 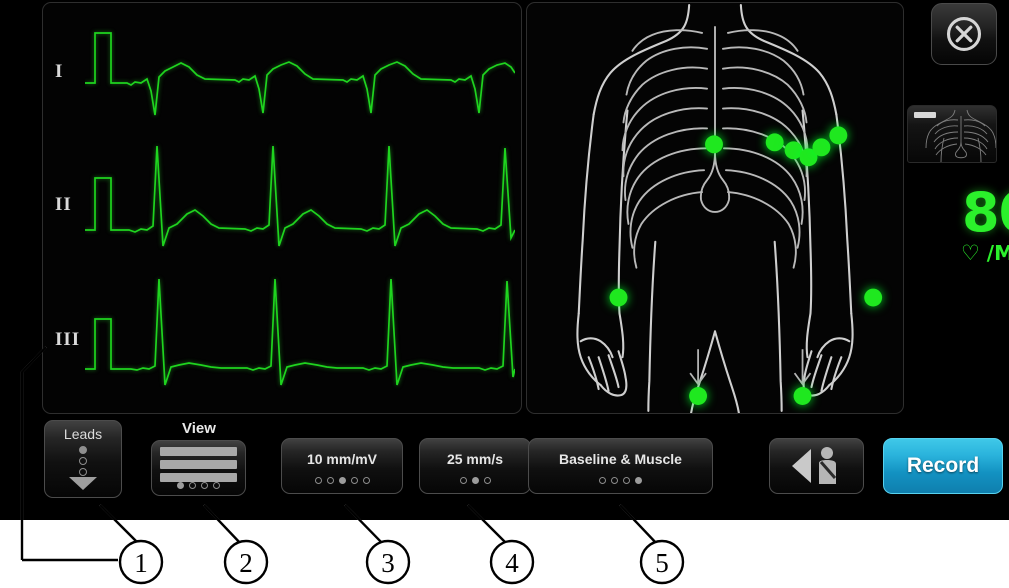 What do you see at coordinates (816, 466) in the screenshot?
I see `patient-back-button` at bounding box center [816, 466].